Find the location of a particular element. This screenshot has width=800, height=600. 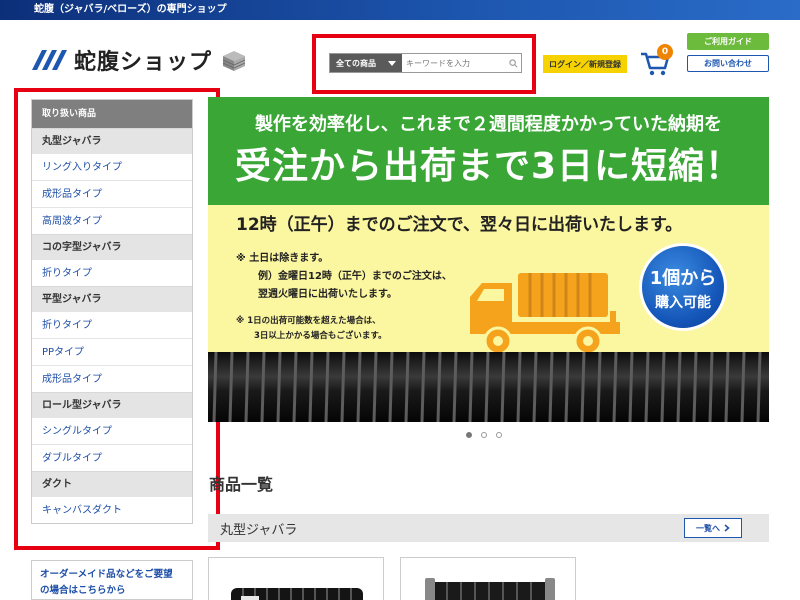

search-input is located at coordinates (453, 63).